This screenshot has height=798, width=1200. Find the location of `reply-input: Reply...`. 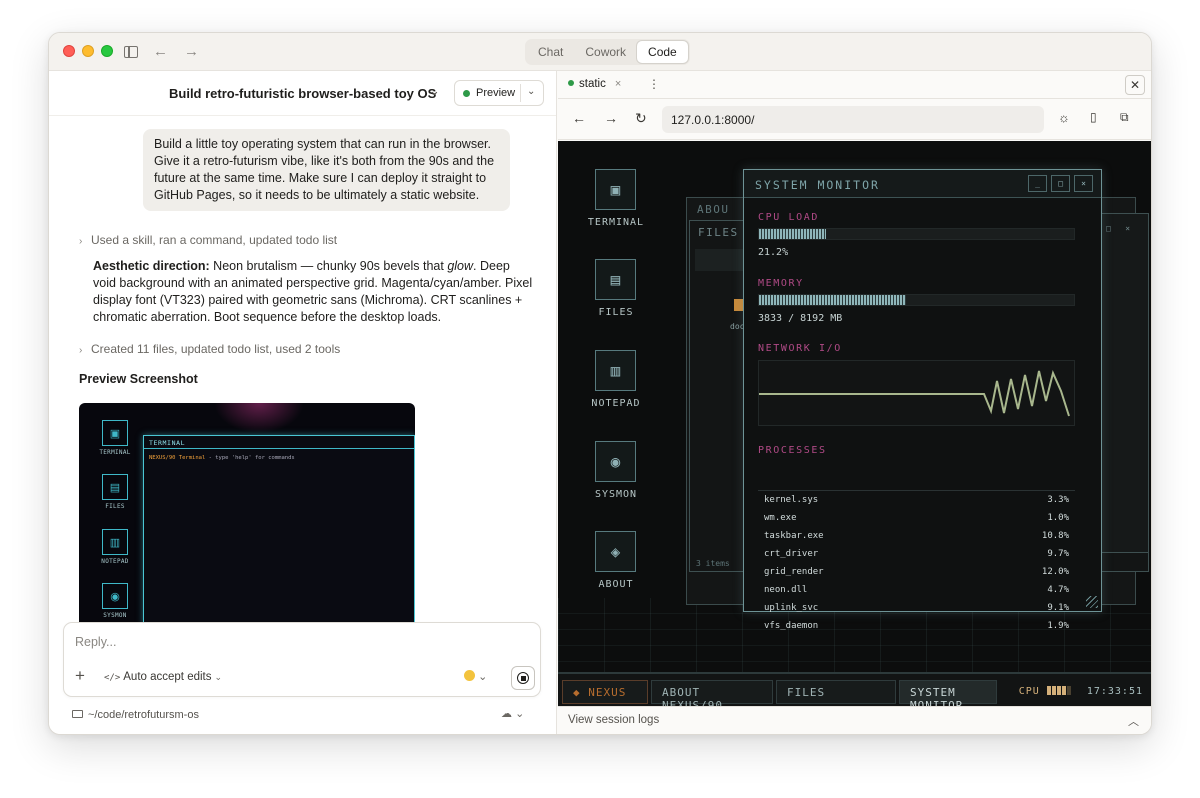

reply-input: Reply... is located at coordinates (95, 642).